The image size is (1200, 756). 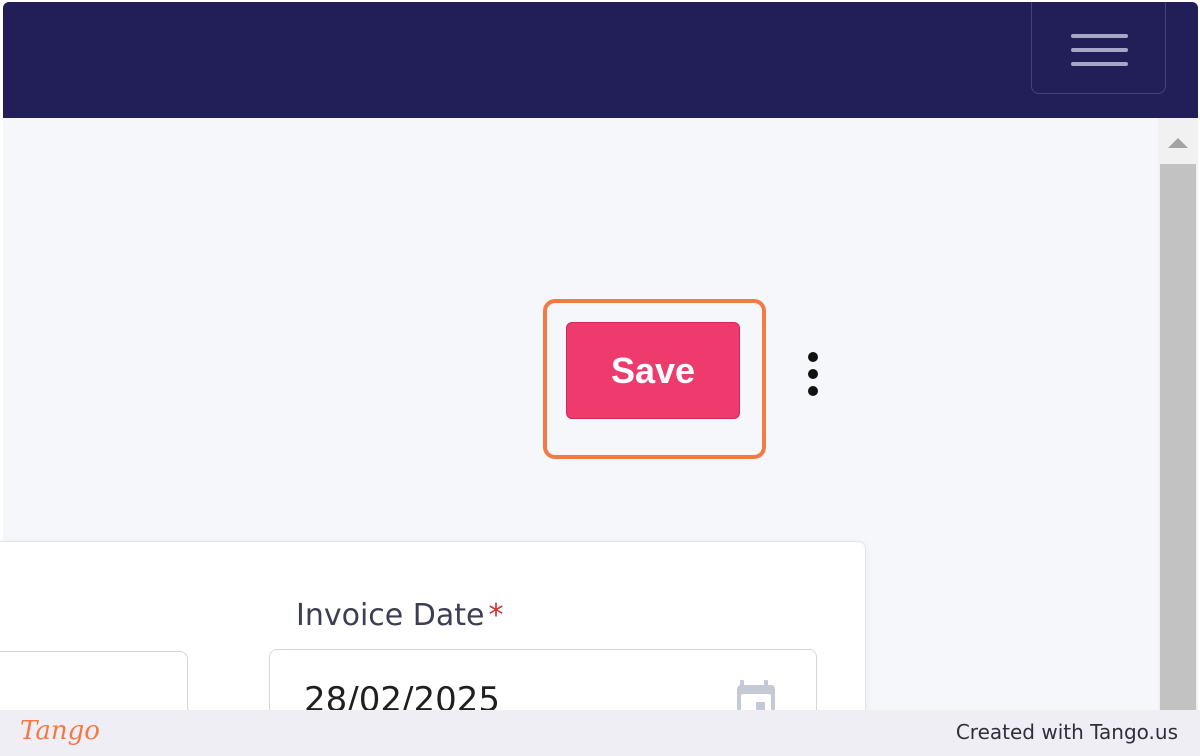 I want to click on hamburger-menu-icon, so click(x=1099, y=36).